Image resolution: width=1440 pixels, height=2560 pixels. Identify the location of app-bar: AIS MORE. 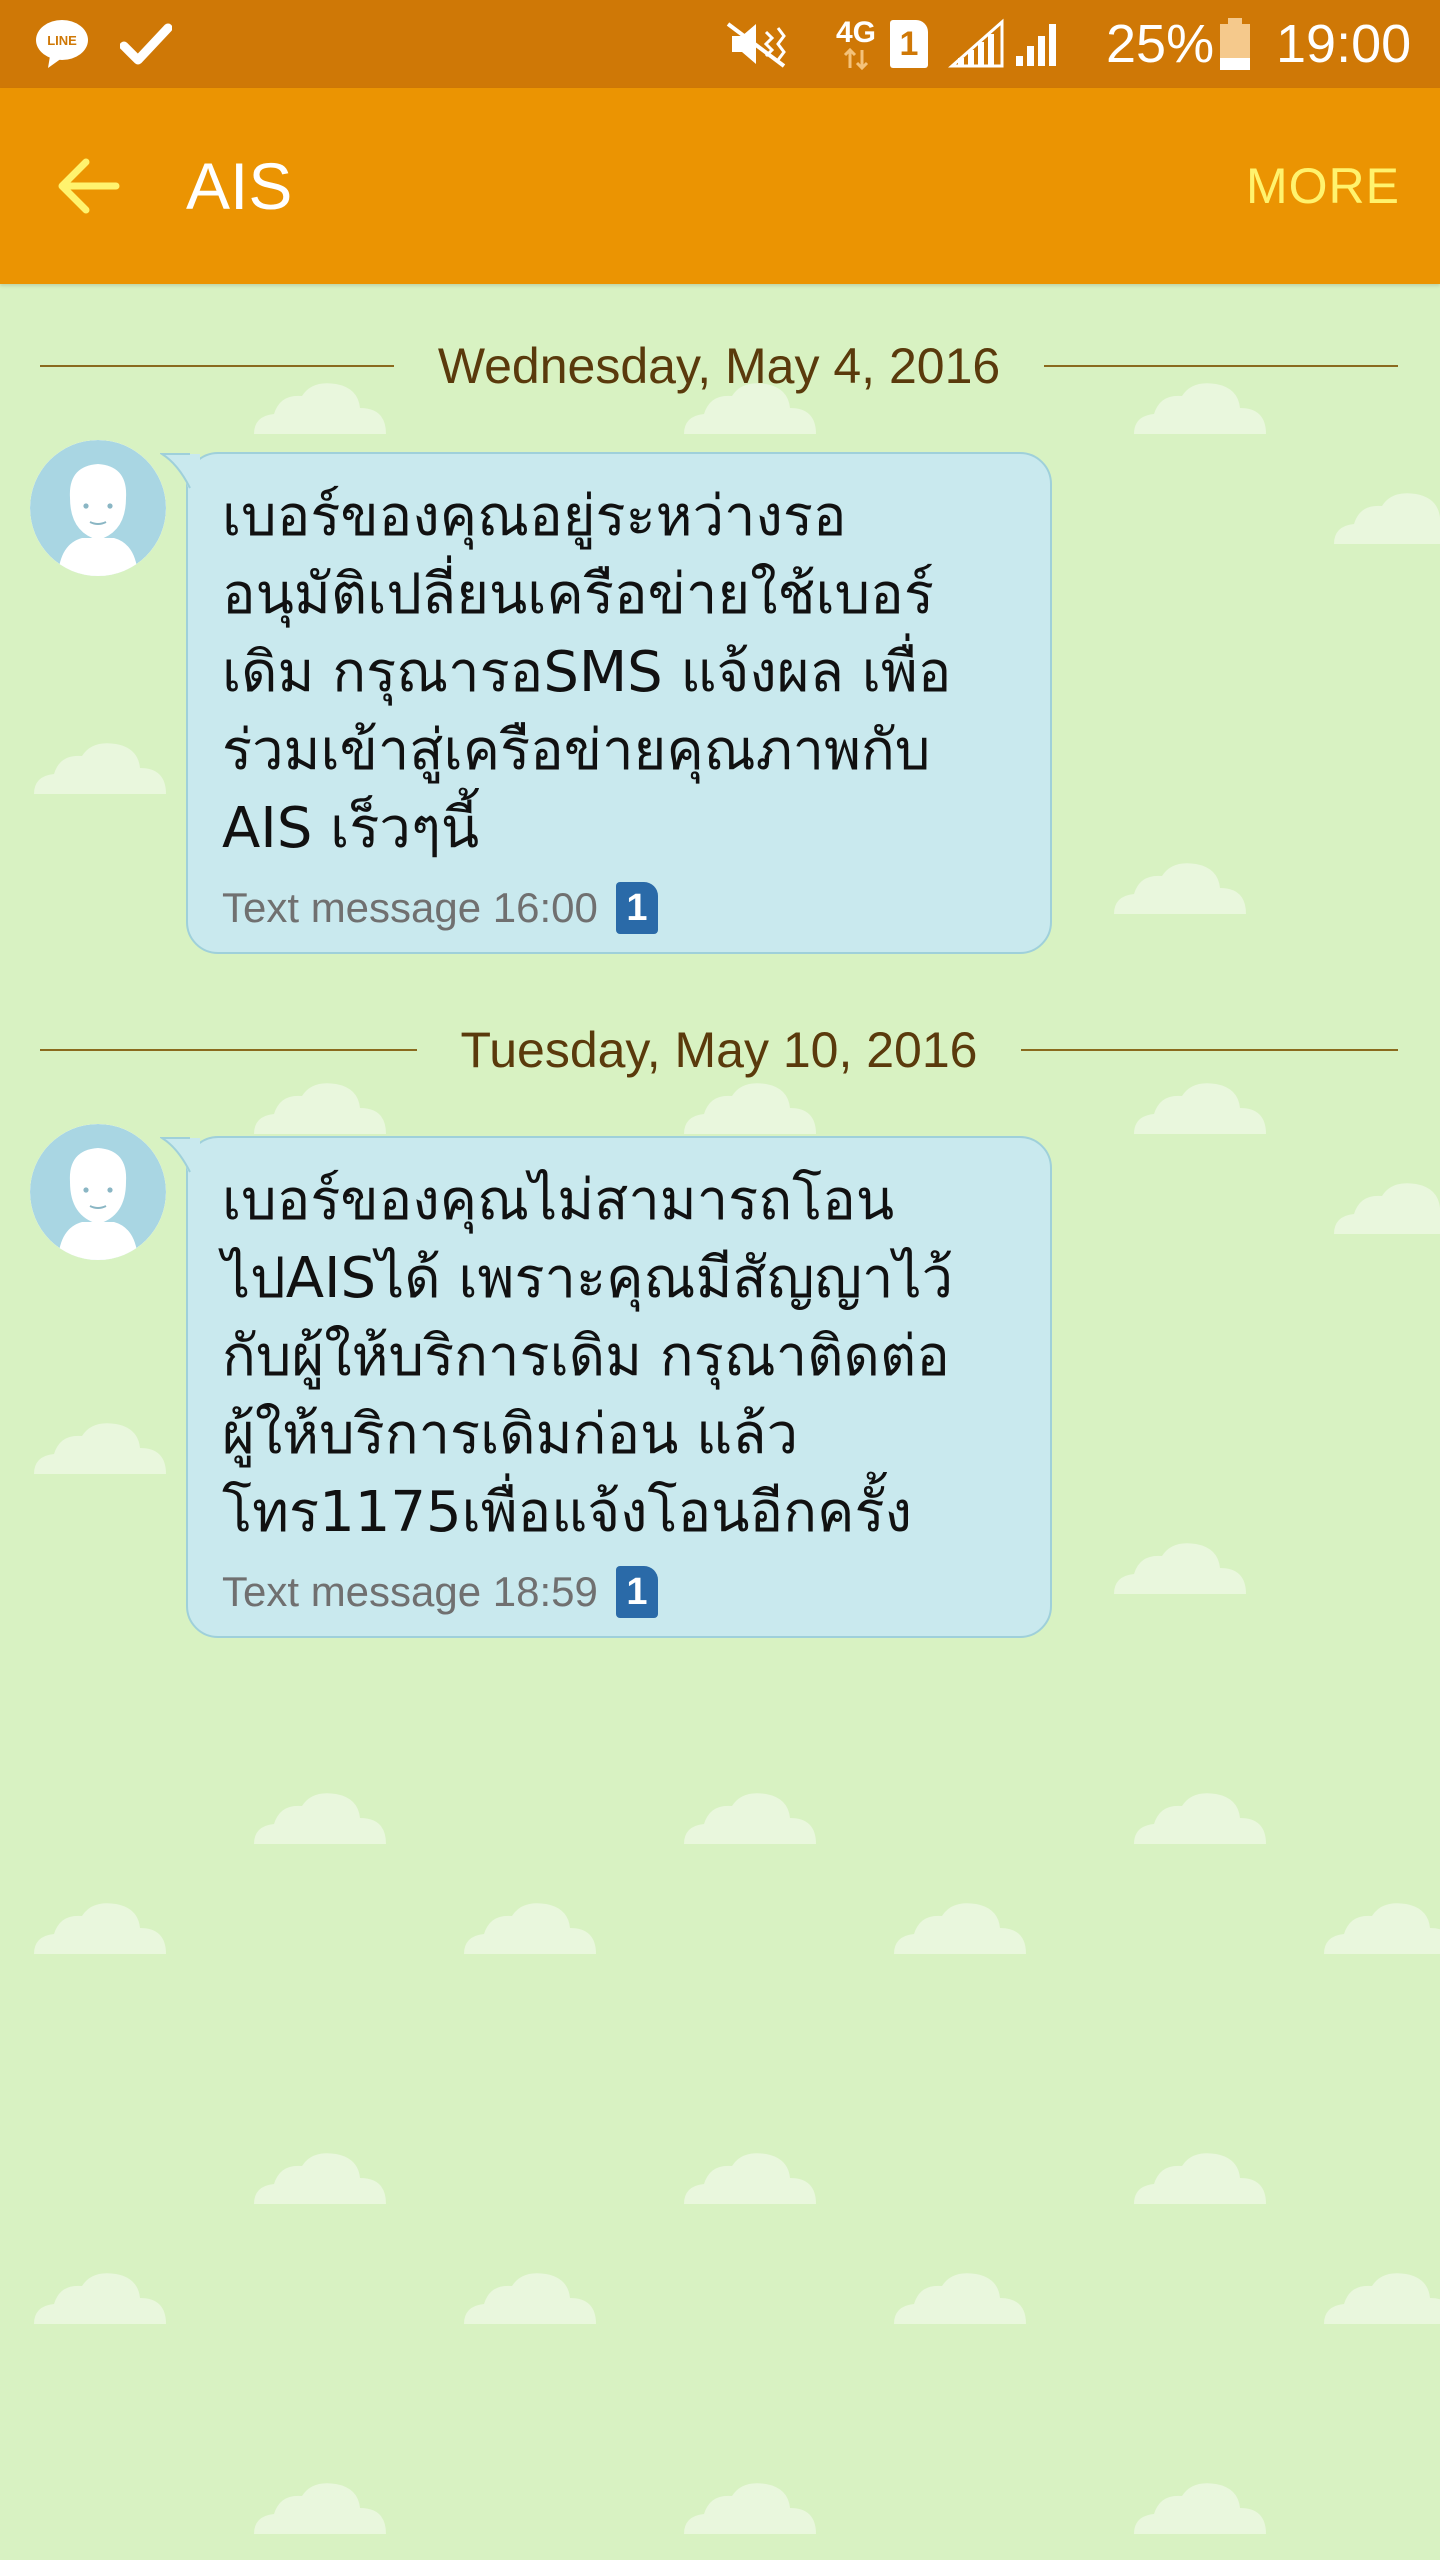
(720, 186).